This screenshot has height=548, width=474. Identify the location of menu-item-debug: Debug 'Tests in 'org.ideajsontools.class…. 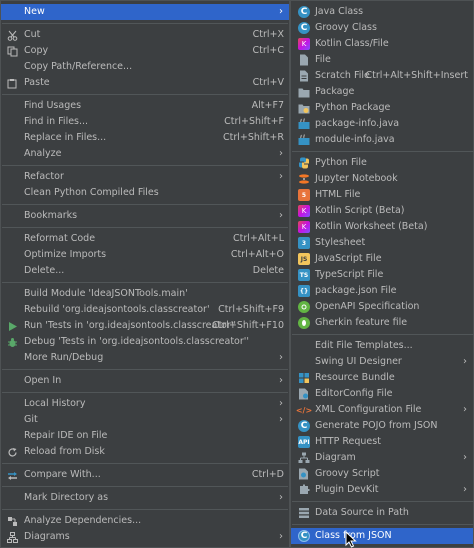
(145, 342).